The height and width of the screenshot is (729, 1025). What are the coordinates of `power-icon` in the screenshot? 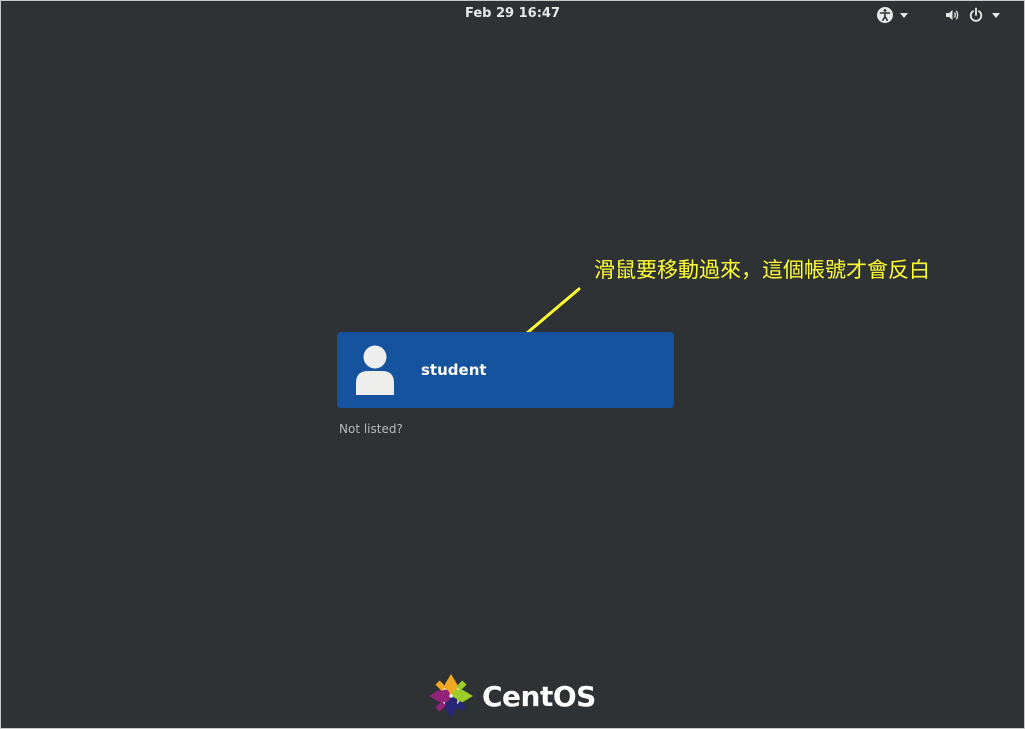 It's located at (976, 14).